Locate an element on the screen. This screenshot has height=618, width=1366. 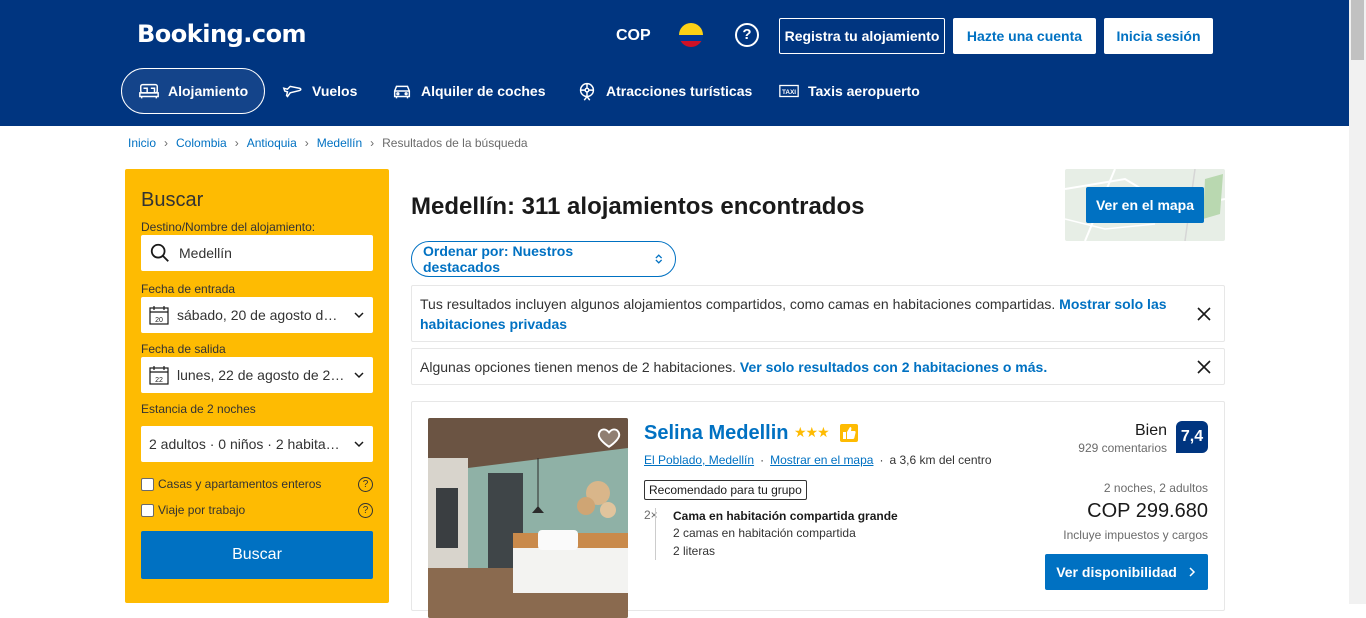
stay-length-label: Estancia de 2 noches is located at coordinates (198, 409).